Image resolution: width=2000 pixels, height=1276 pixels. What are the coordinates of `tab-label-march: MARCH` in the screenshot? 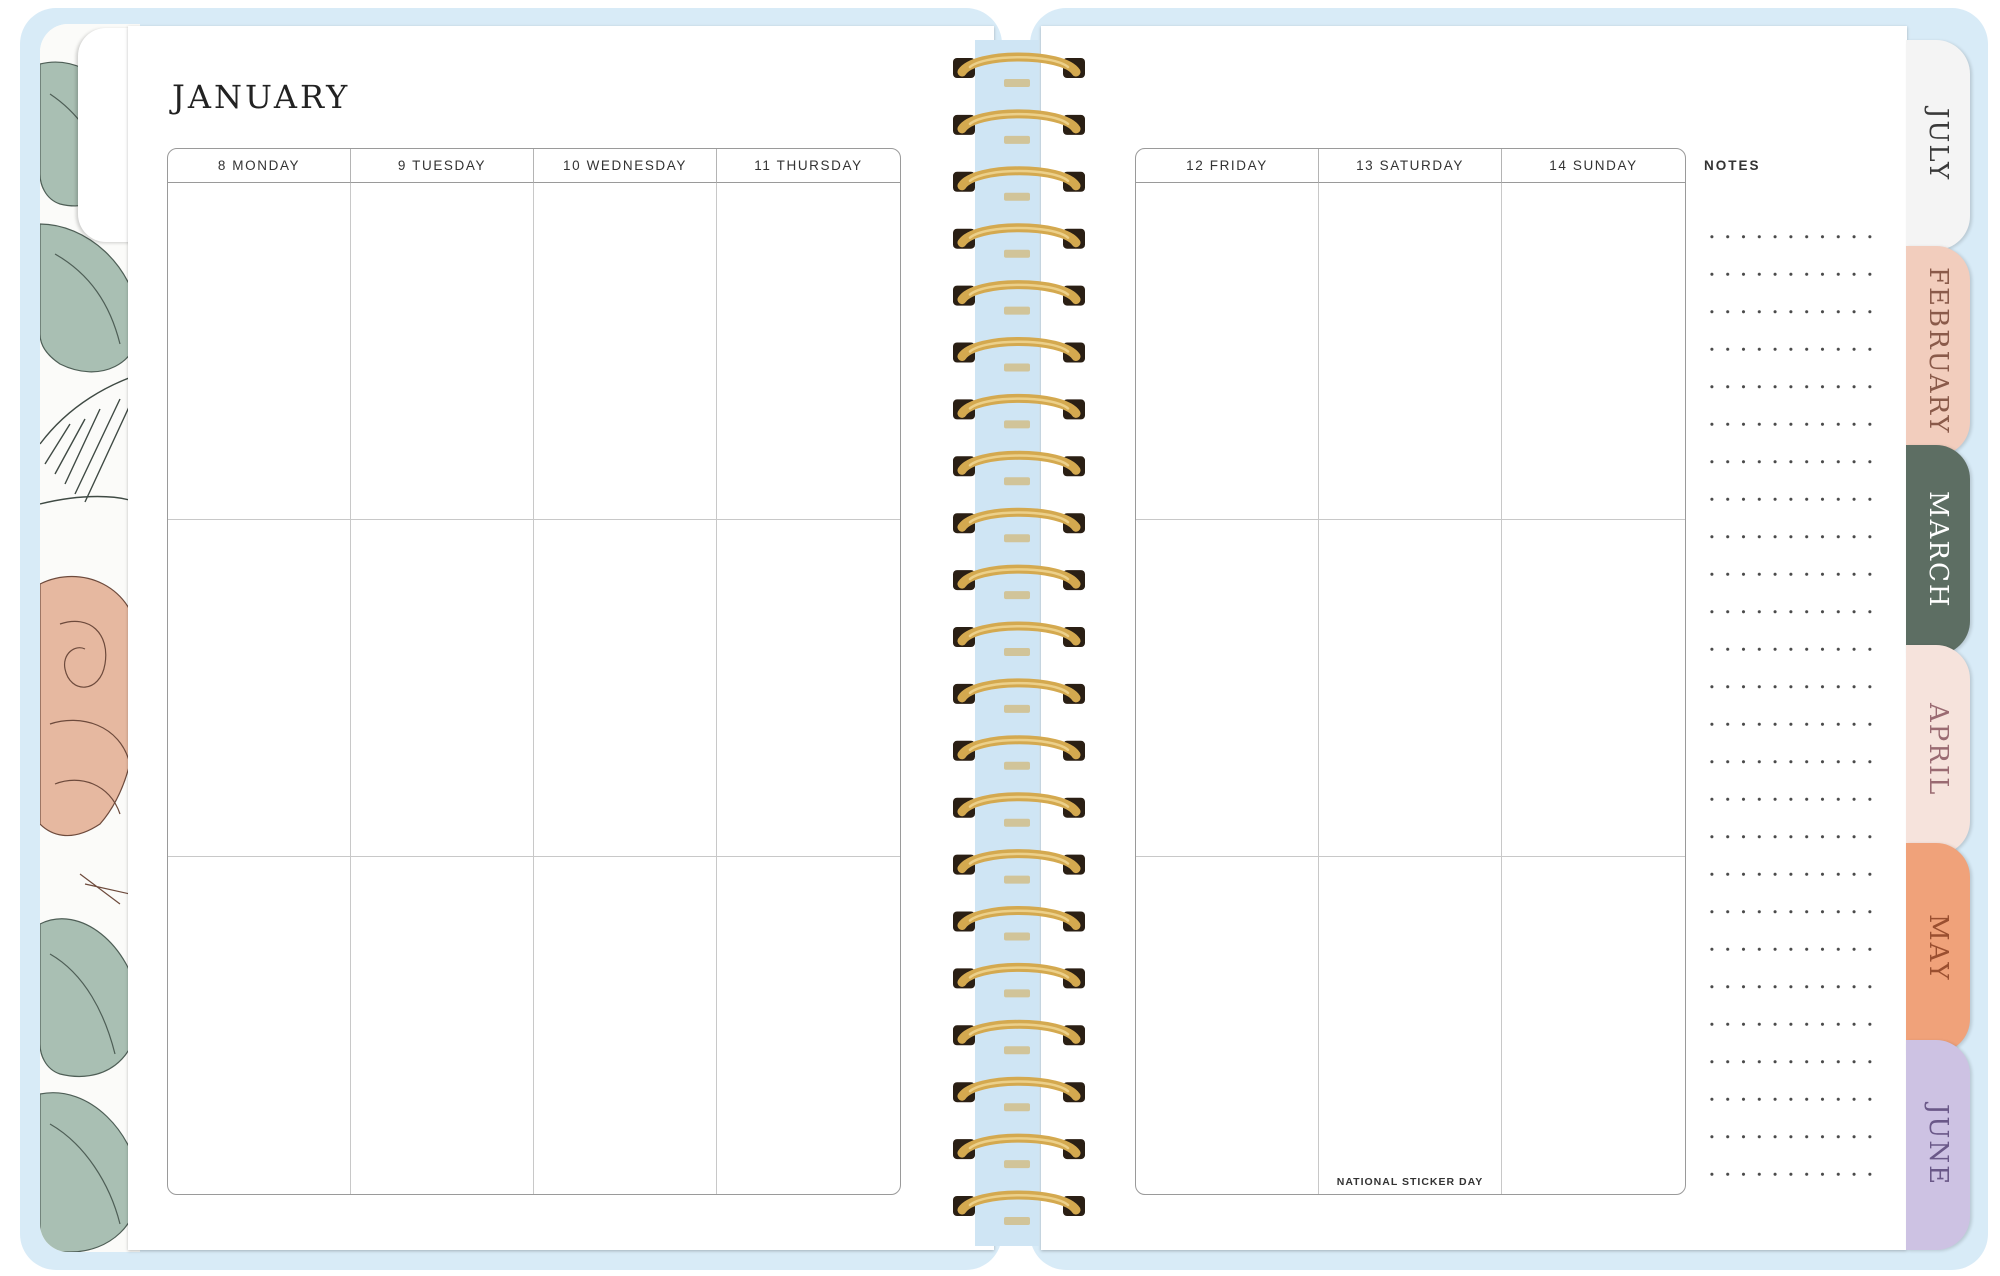 It's located at (1938, 550).